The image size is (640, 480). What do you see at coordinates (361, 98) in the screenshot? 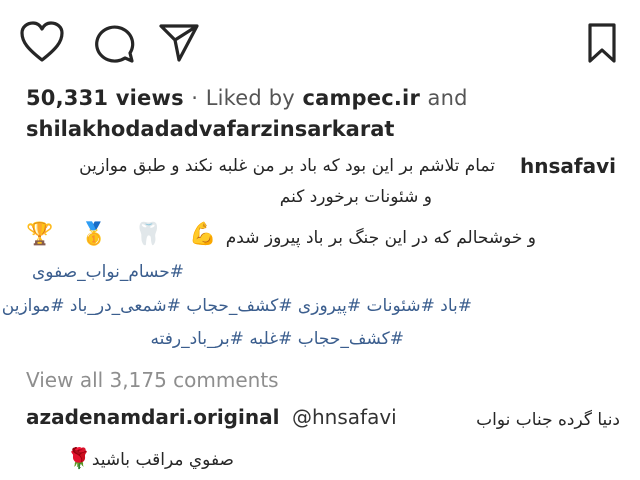
I see `liked-by-user-link: campec.ir` at bounding box center [361, 98].